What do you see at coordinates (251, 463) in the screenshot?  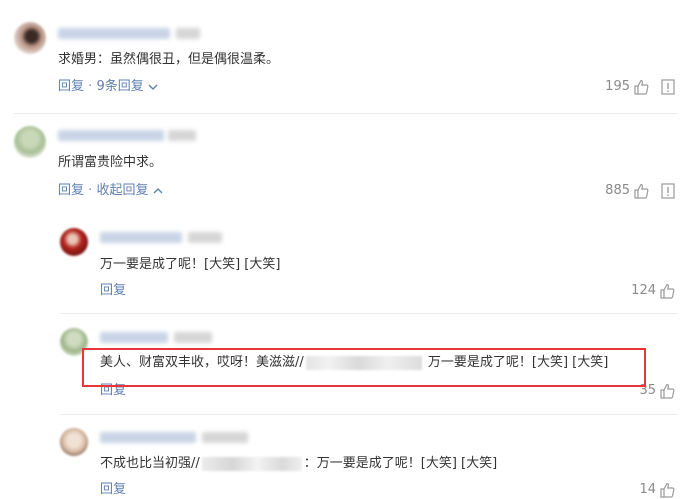 I see `blurred-username-mention` at bounding box center [251, 463].